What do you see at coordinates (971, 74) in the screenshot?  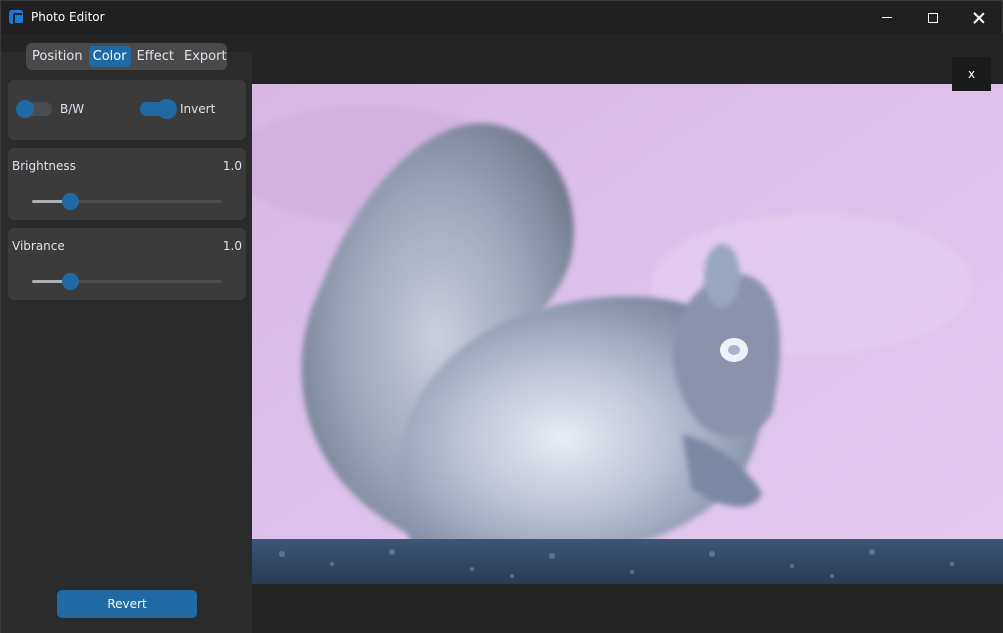 I see `close-image-button: x` at bounding box center [971, 74].